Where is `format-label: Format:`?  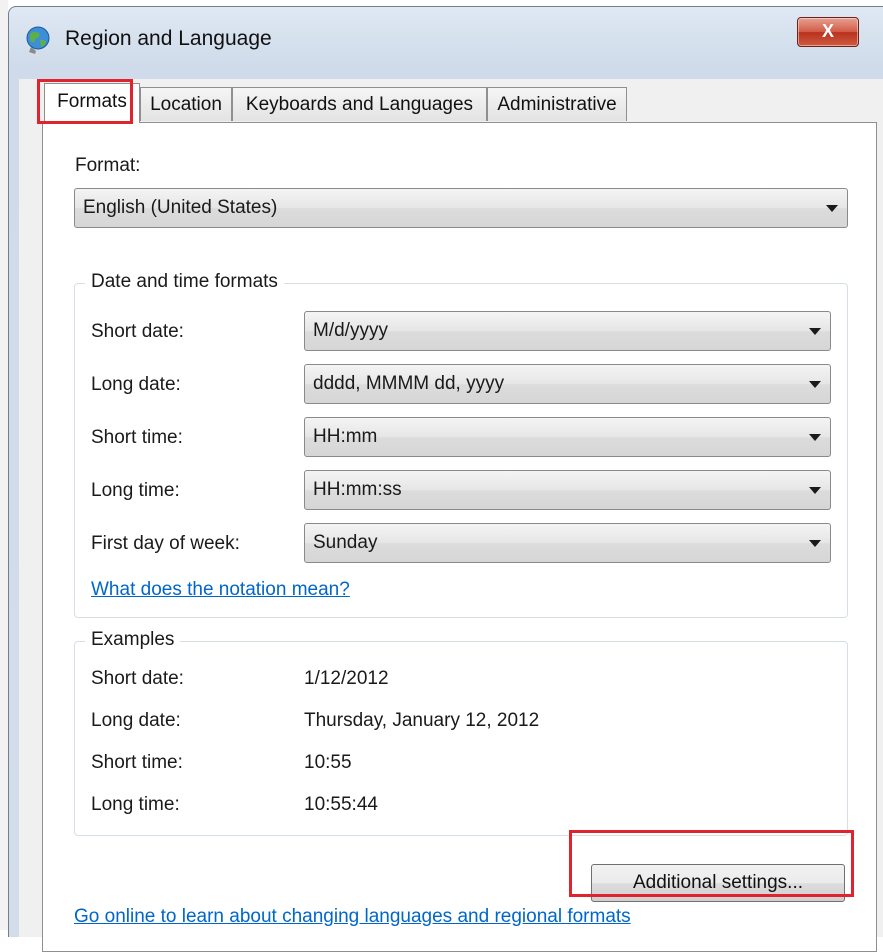
format-label: Format: is located at coordinates (108, 165).